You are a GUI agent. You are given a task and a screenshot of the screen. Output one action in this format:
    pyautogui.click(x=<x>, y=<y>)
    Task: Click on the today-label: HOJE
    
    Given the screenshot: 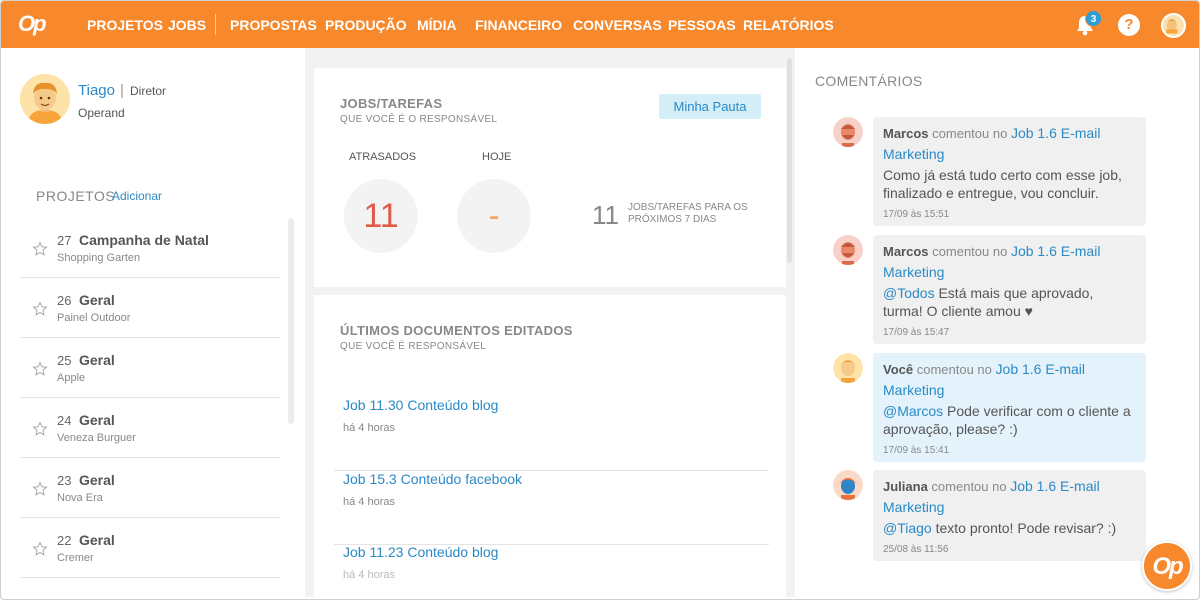 What is the action you would take?
    pyautogui.click(x=497, y=157)
    